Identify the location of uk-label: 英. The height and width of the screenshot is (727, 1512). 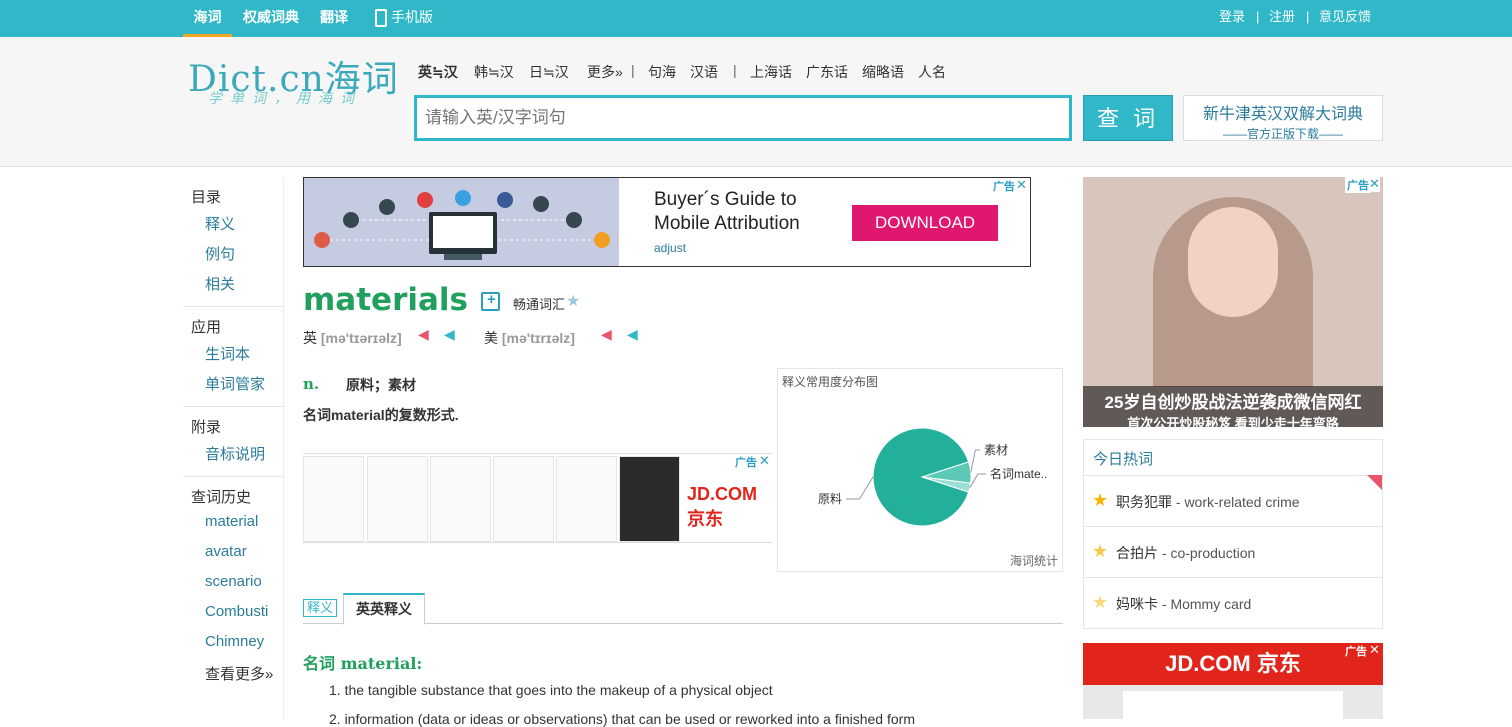
(310, 338).